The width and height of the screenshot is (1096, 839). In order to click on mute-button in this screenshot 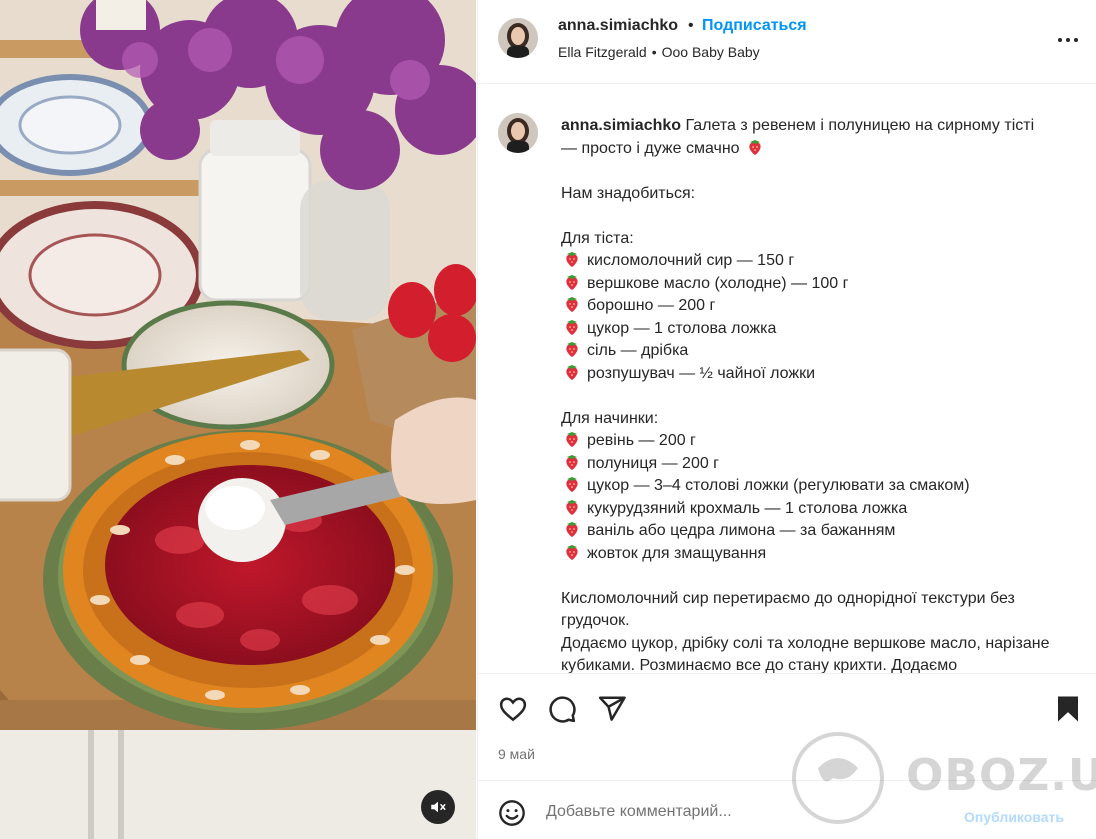, I will do `click(438, 807)`.